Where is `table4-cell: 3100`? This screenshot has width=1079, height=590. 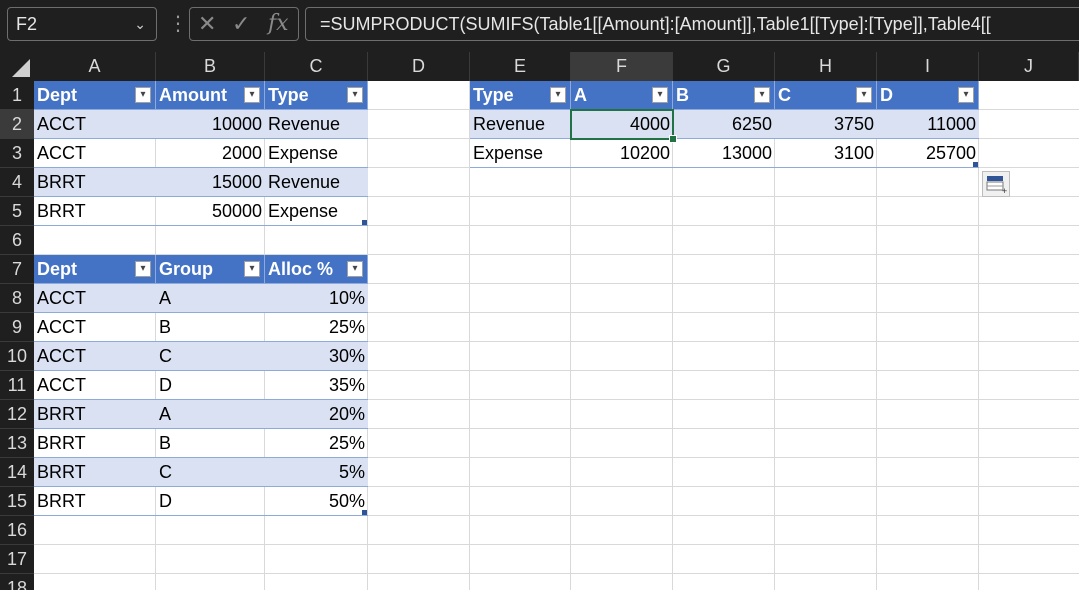 table4-cell: 3100 is located at coordinates (826, 153).